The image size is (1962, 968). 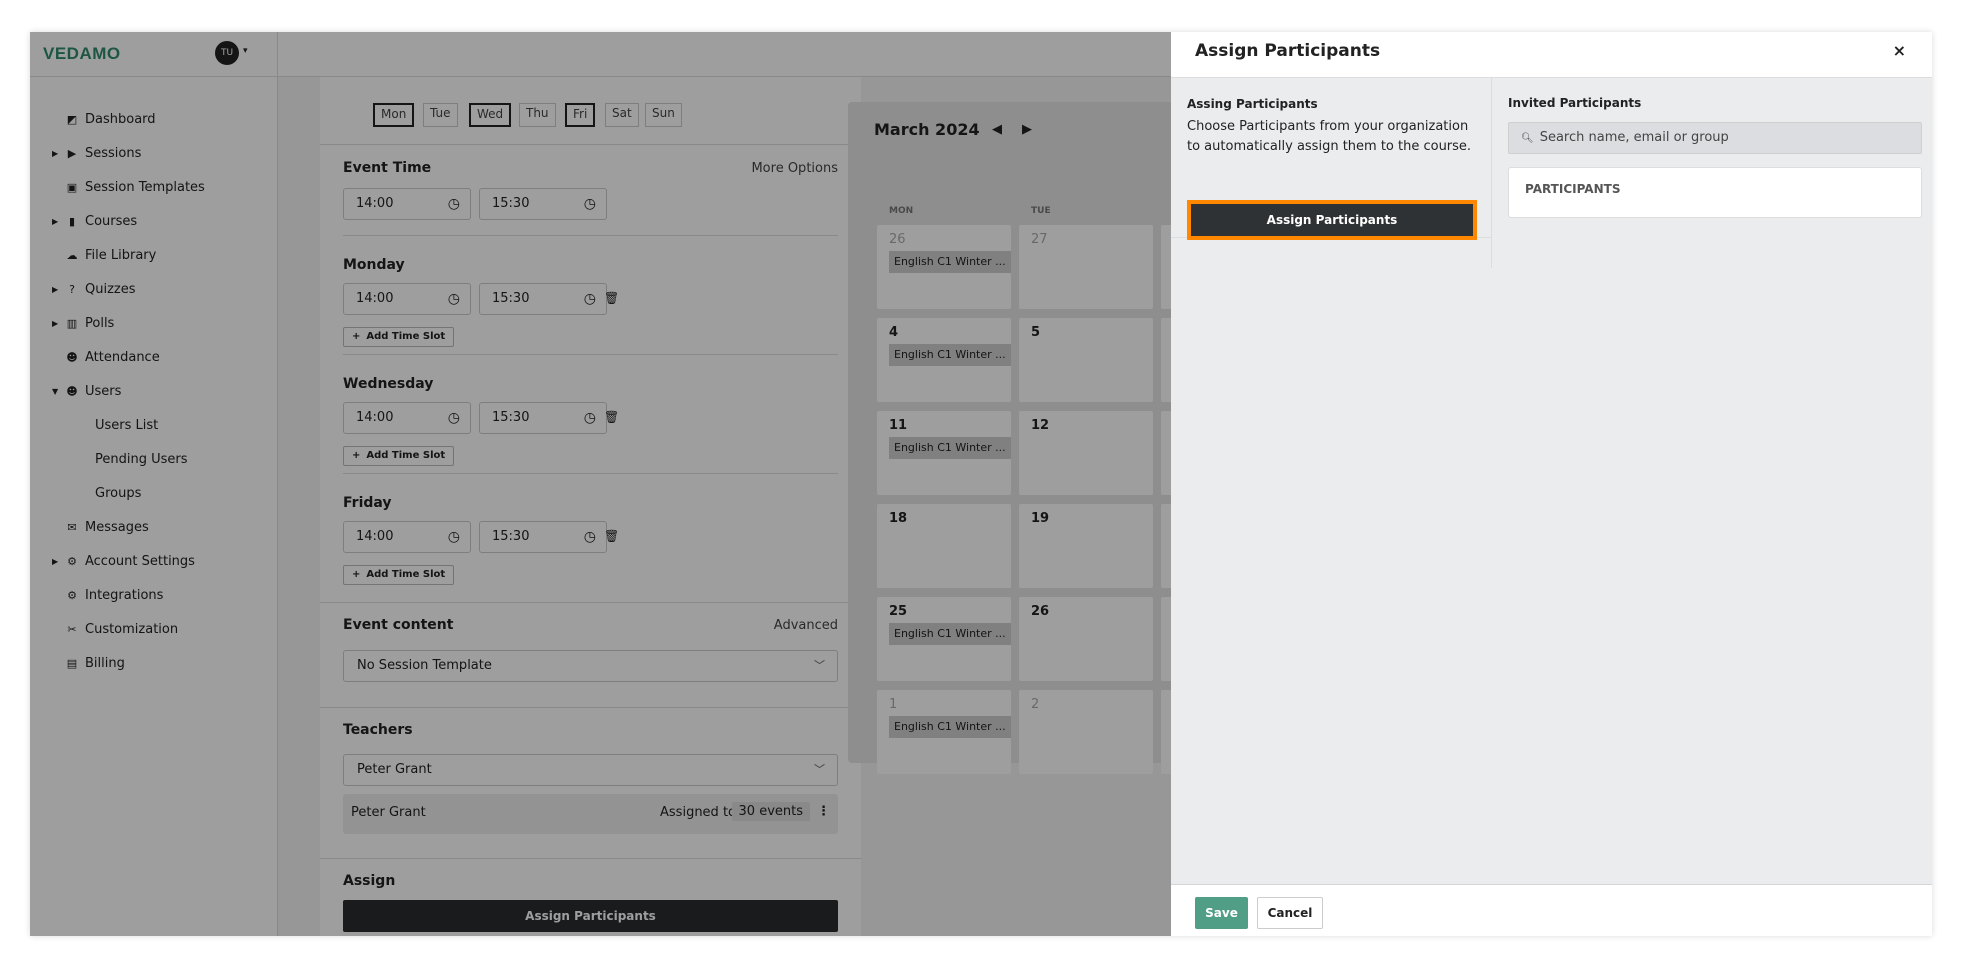 I want to click on cancel-button: Cancel, so click(x=1290, y=913).